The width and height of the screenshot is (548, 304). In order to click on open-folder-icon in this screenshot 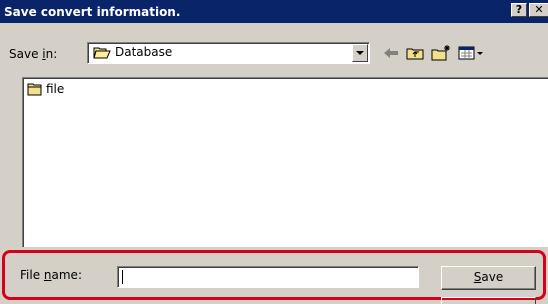, I will do `click(102, 53)`.